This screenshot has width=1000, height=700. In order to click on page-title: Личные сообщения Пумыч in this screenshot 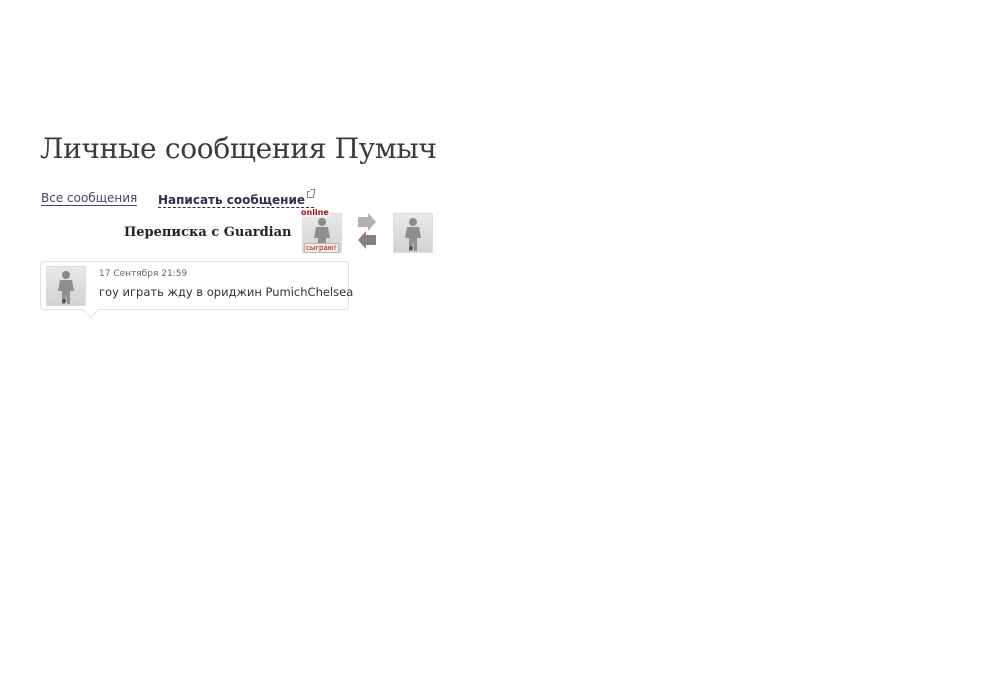, I will do `click(238, 148)`.